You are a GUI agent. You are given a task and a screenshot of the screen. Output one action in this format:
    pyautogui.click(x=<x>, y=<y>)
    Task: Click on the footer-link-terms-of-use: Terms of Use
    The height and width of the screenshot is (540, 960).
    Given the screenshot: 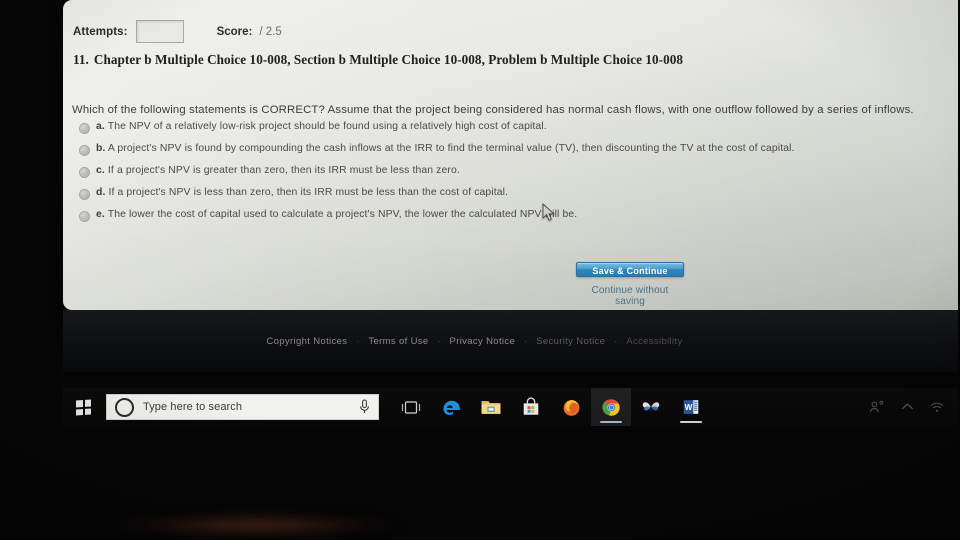 What is the action you would take?
    pyautogui.click(x=398, y=341)
    